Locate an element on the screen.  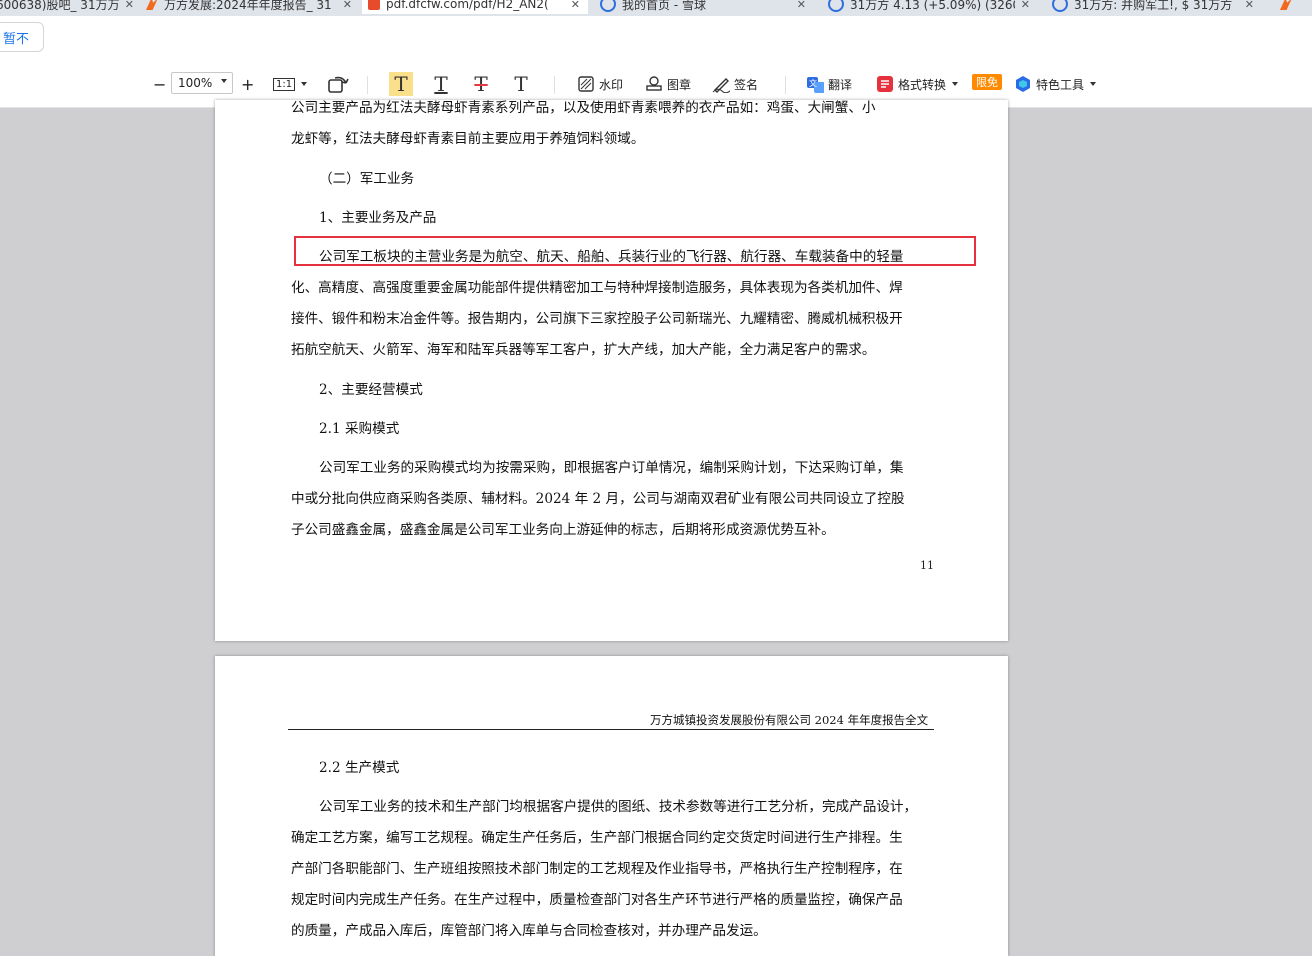
format-convert-label: 格式转换 is located at coordinates (922, 84).